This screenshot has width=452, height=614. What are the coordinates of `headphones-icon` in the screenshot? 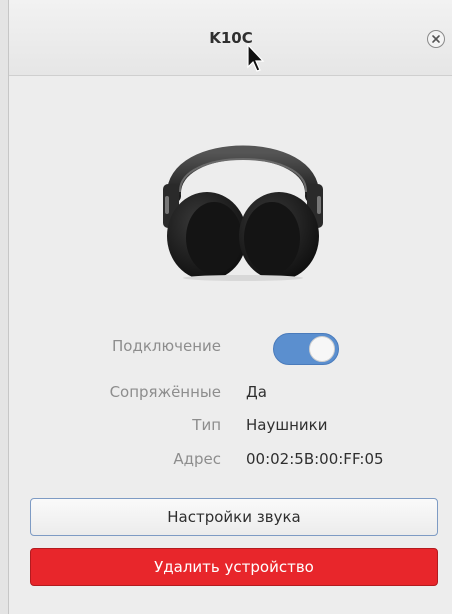 It's located at (243, 213).